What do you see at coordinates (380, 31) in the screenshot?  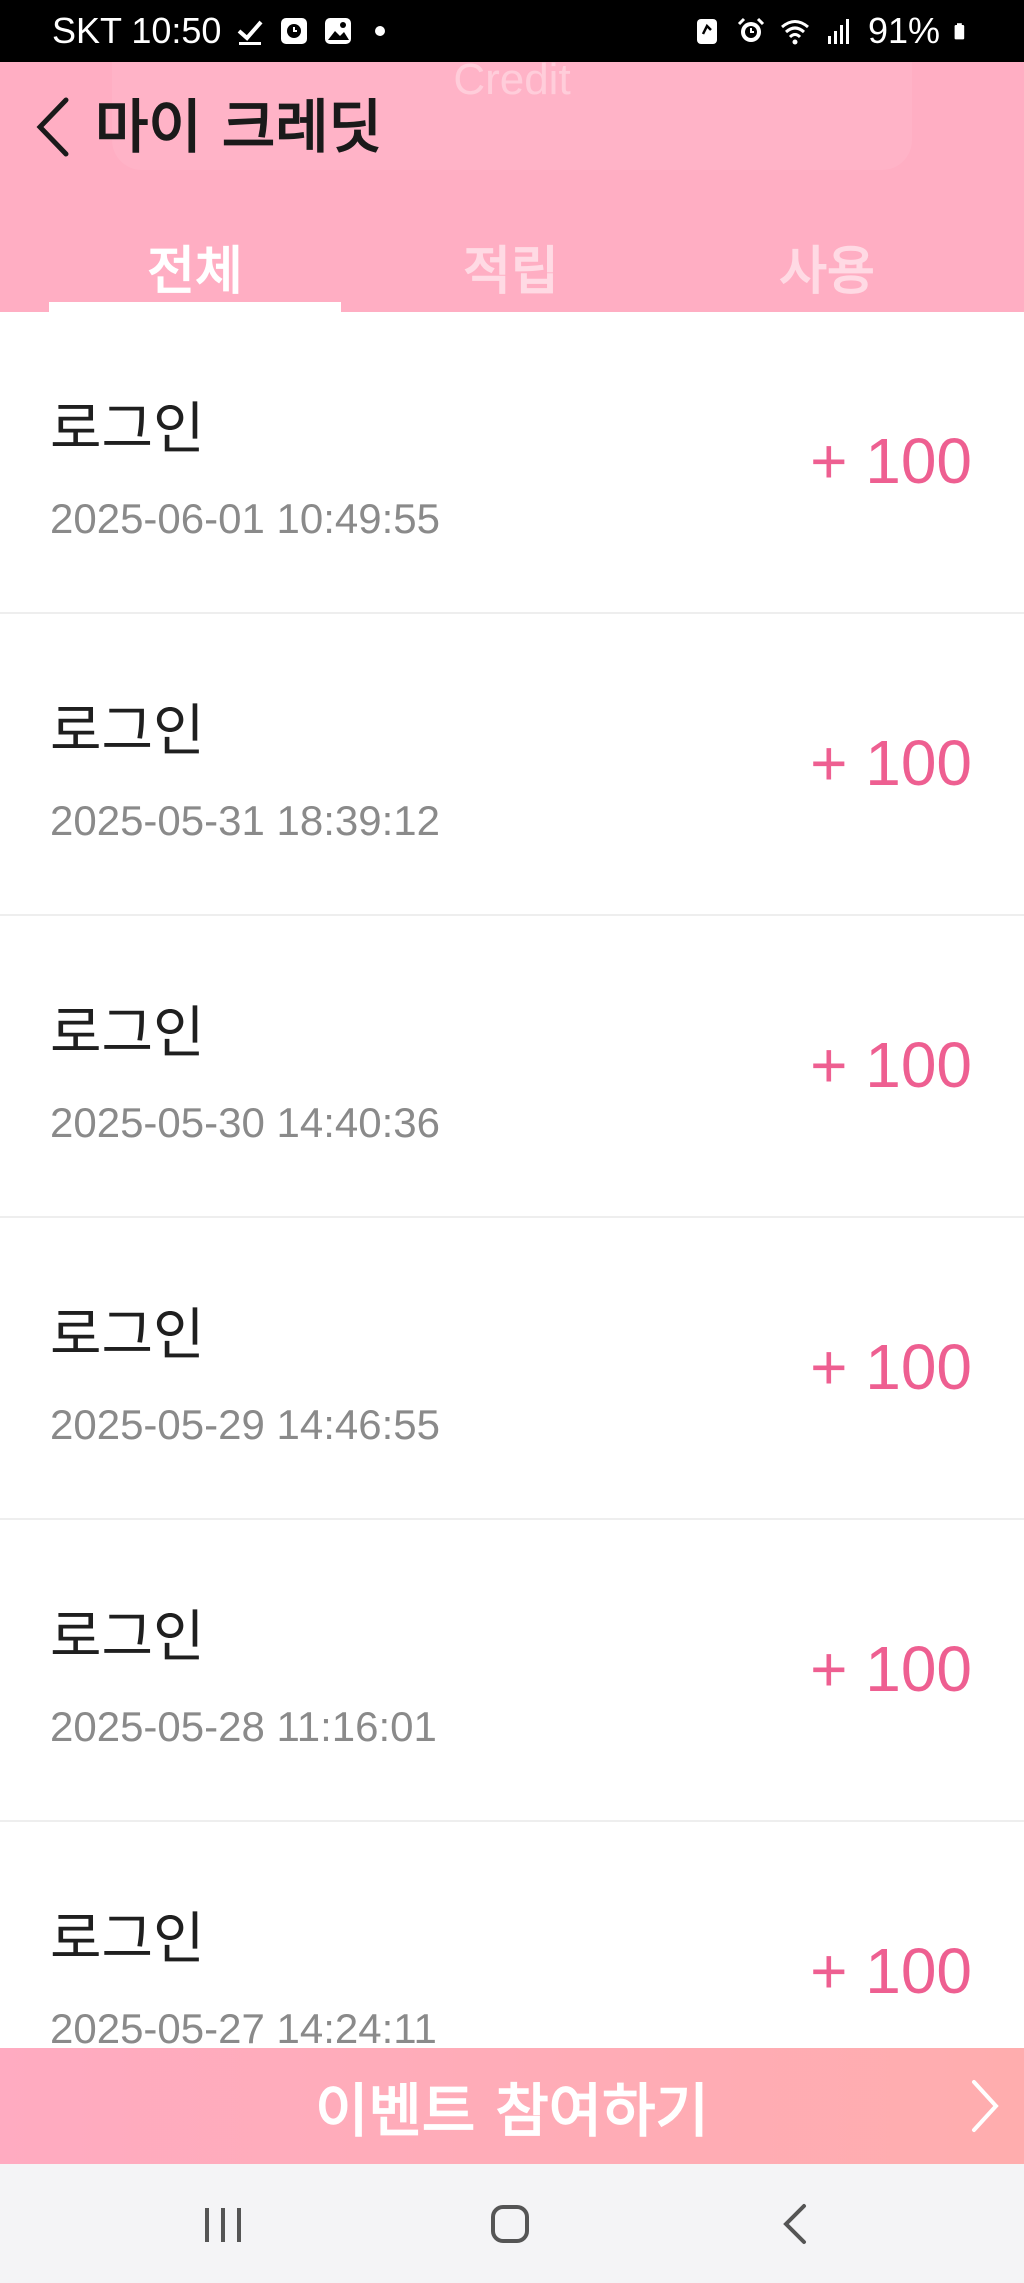 I see `dot-icon` at bounding box center [380, 31].